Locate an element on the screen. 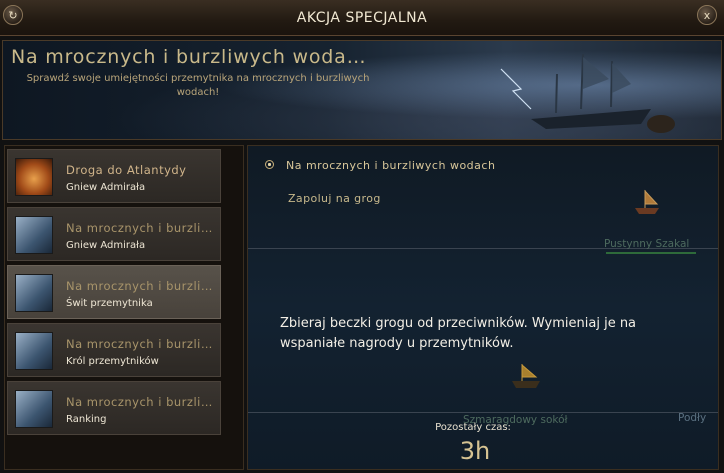 The height and width of the screenshot is (473, 724). map-label-pustynny-szakal: Pustynny Szakal is located at coordinates (647, 244).